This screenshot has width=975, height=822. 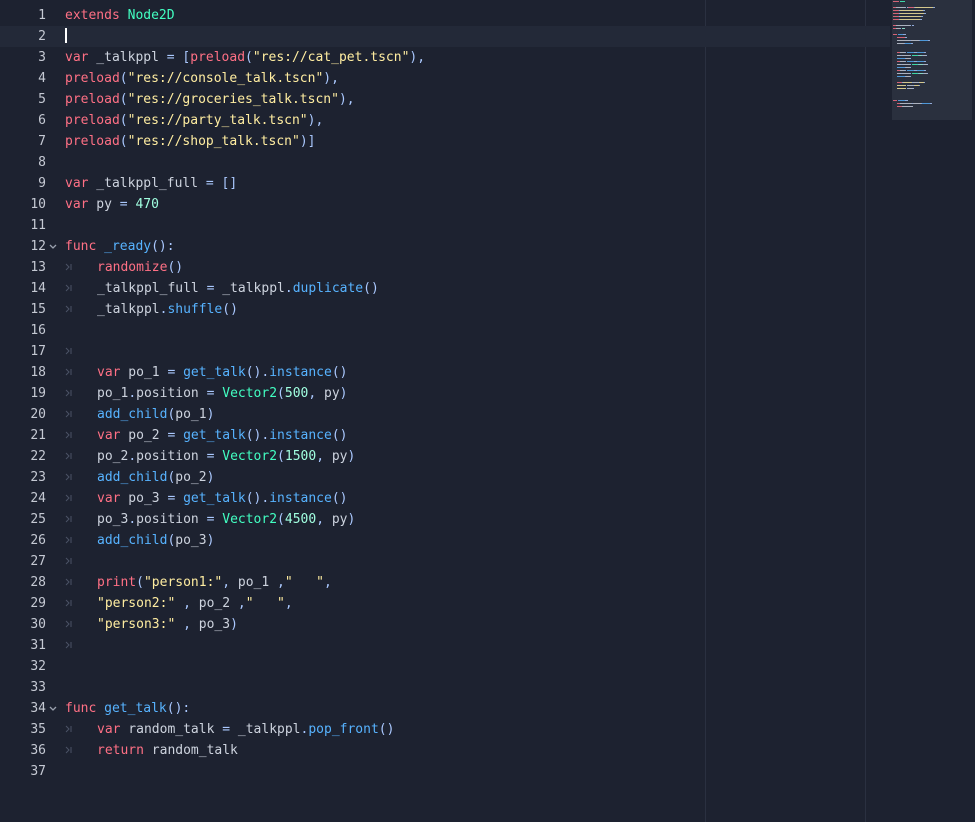 What do you see at coordinates (445, 267) in the screenshot?
I see `code-line: 13 randomize()` at bounding box center [445, 267].